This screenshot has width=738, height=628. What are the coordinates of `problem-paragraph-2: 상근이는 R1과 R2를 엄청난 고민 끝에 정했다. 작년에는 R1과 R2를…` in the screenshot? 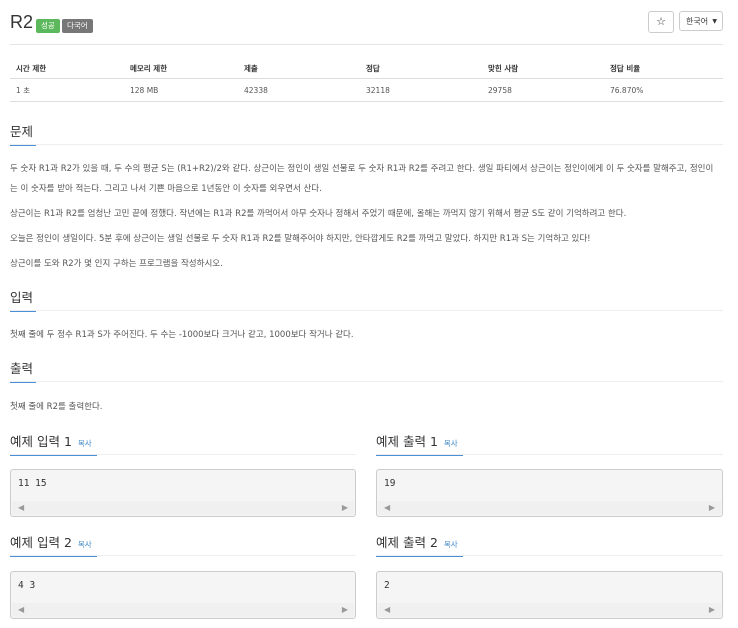 It's located at (318, 214).